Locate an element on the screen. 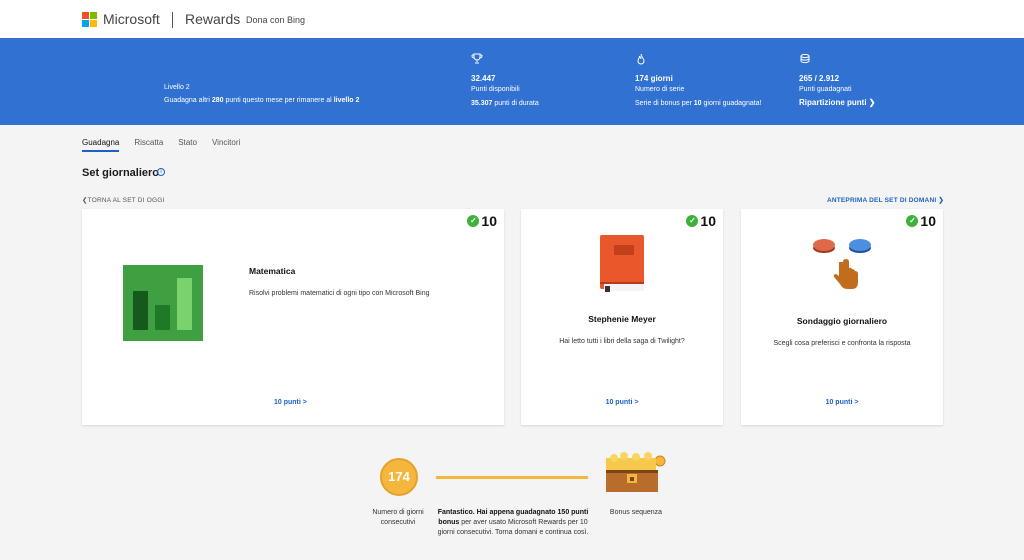 The width and height of the screenshot is (1024, 560). streak-count-badge: 174 is located at coordinates (399, 477).